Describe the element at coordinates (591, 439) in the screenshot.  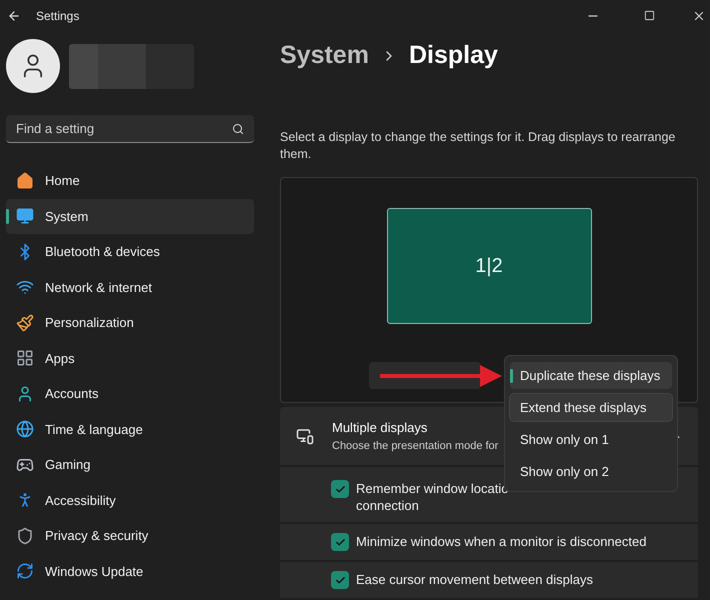
I see `menu-item: Show only on 1` at that location.